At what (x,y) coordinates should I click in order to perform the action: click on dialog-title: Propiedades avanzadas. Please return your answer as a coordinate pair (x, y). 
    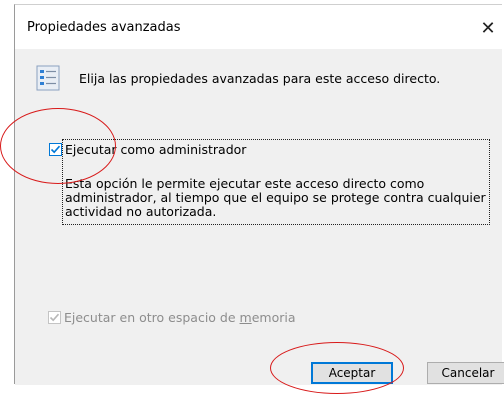
    Looking at the image, I should click on (104, 27).